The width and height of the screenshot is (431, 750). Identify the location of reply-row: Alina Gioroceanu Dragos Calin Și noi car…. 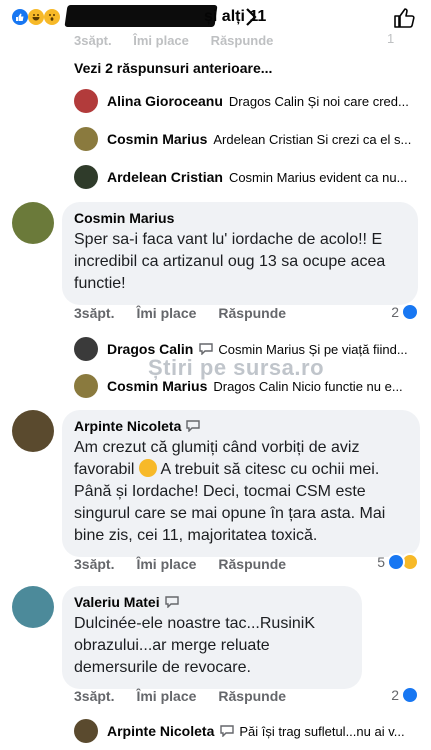
(246, 101).